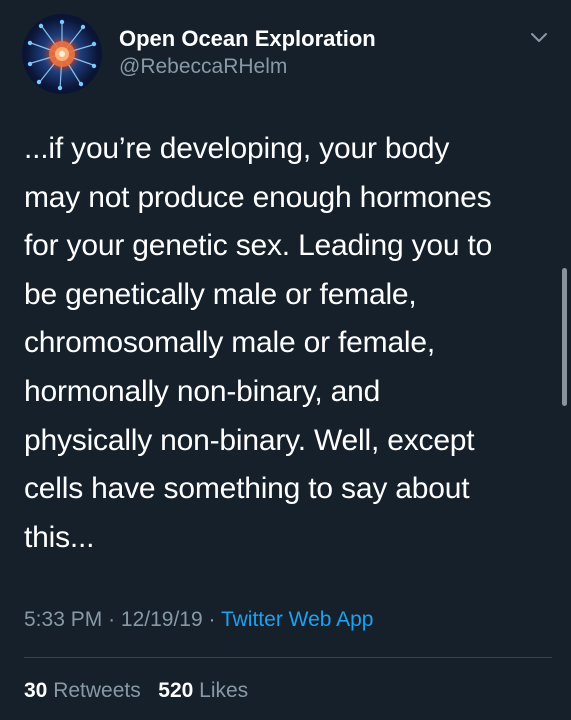  I want to click on tweet-source-link: Twitter Web App, so click(297, 619).